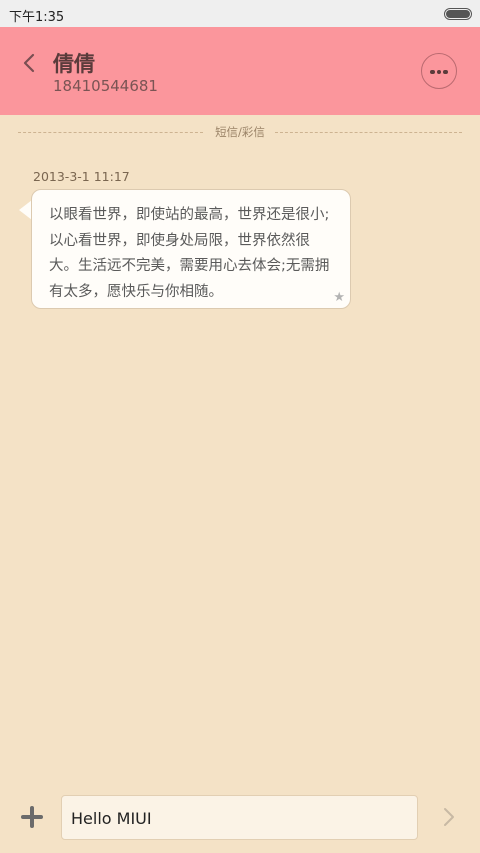 The width and height of the screenshot is (480, 853). What do you see at coordinates (81, 176) in the screenshot?
I see `message-timestamp: 2013-3-1 11:17` at bounding box center [81, 176].